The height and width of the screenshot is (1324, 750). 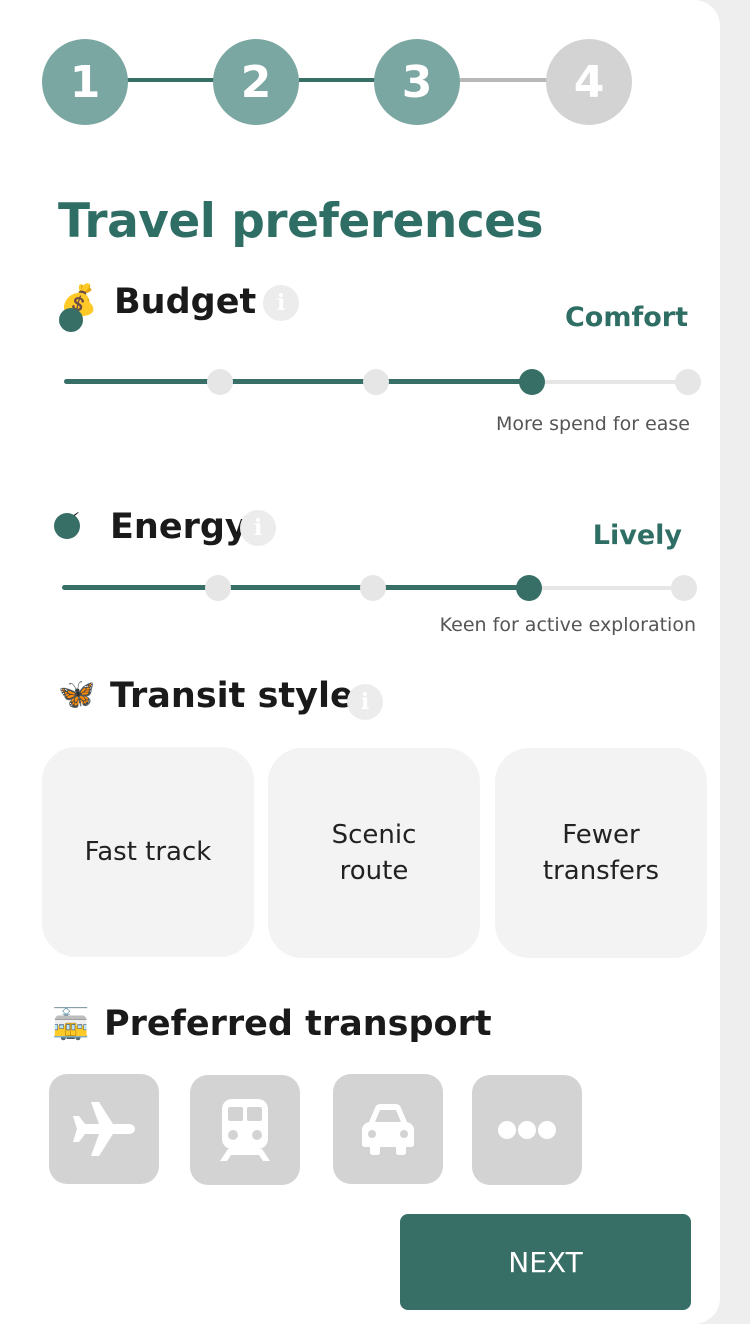 I want to click on step-2: 2, so click(x=256, y=82).